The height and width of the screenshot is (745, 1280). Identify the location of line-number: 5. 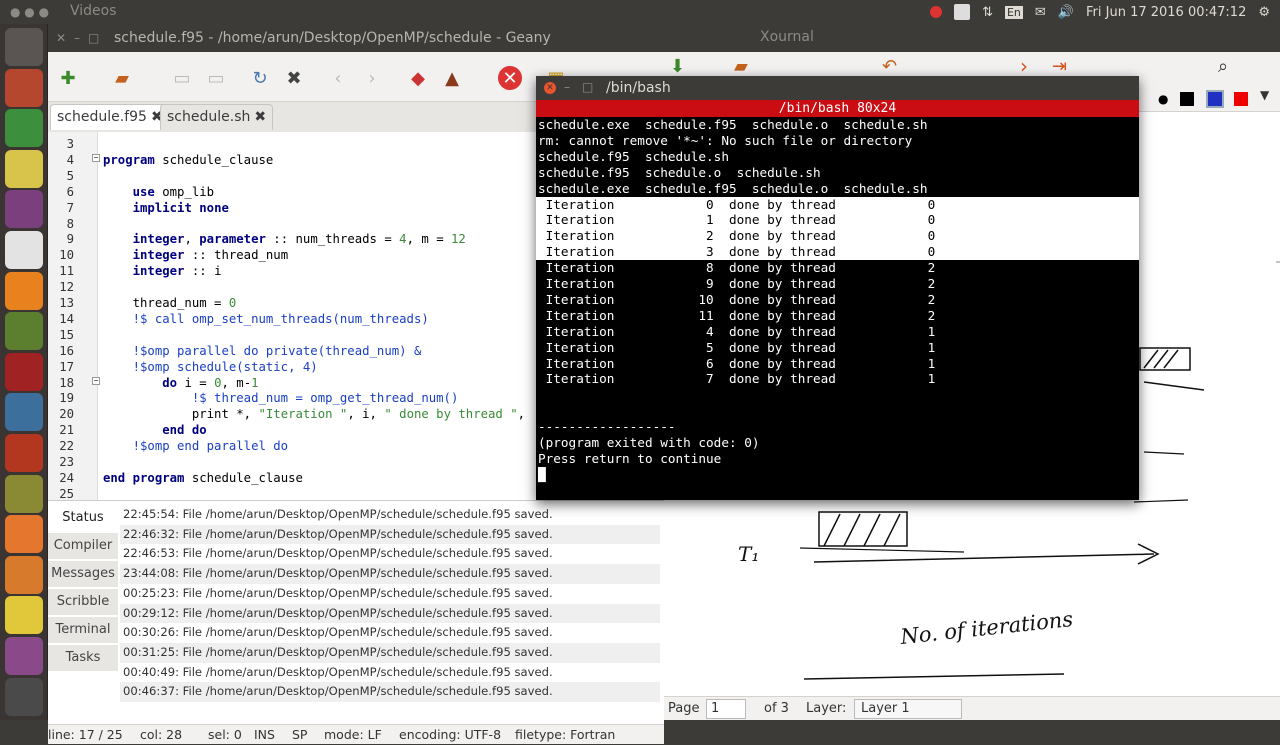
(61, 175).